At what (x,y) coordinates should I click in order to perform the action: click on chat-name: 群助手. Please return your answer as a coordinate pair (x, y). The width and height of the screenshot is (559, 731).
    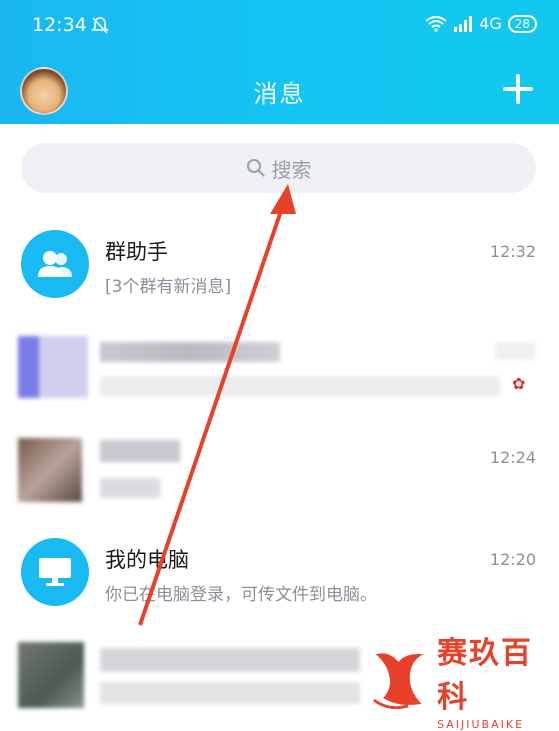
    Looking at the image, I should click on (136, 252).